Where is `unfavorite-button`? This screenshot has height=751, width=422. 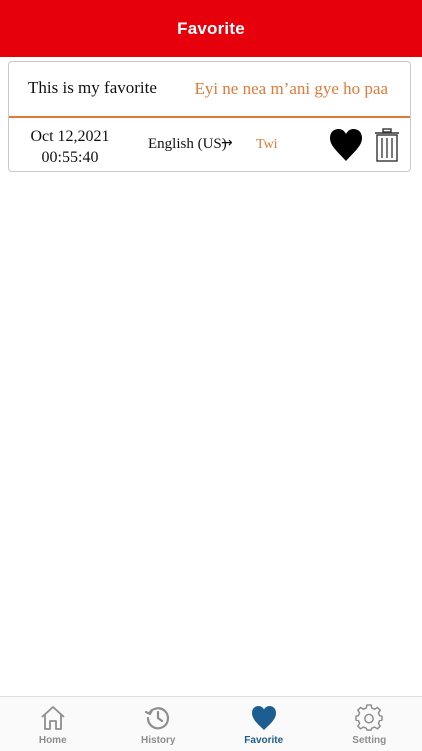 unfavorite-button is located at coordinates (346, 145).